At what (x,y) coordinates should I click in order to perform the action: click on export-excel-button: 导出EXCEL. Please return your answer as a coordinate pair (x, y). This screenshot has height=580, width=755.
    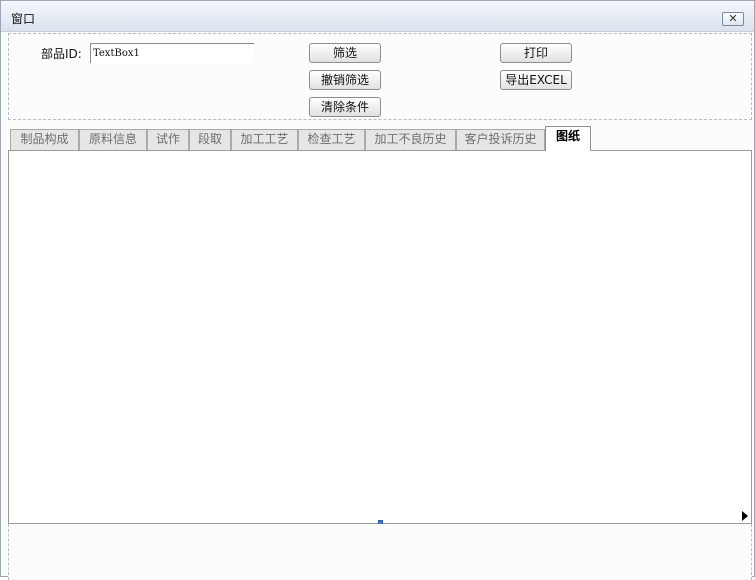
    Looking at the image, I should click on (536, 80).